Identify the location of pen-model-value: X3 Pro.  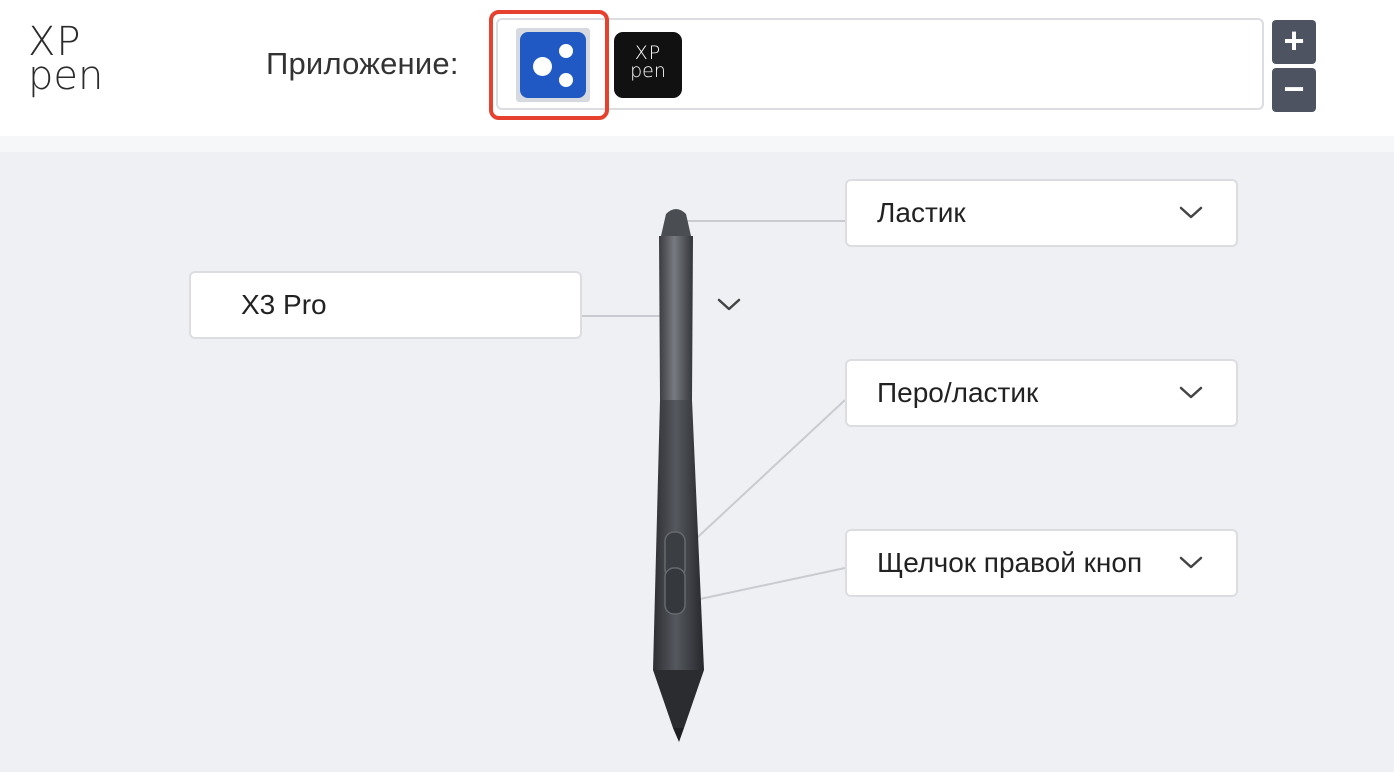
(284, 304).